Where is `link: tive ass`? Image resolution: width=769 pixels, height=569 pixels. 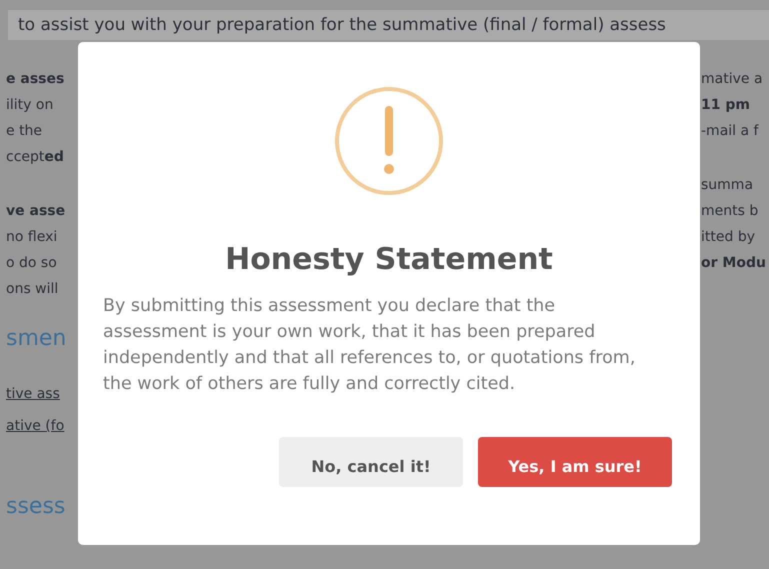 link: tive ass is located at coordinates (33, 394).